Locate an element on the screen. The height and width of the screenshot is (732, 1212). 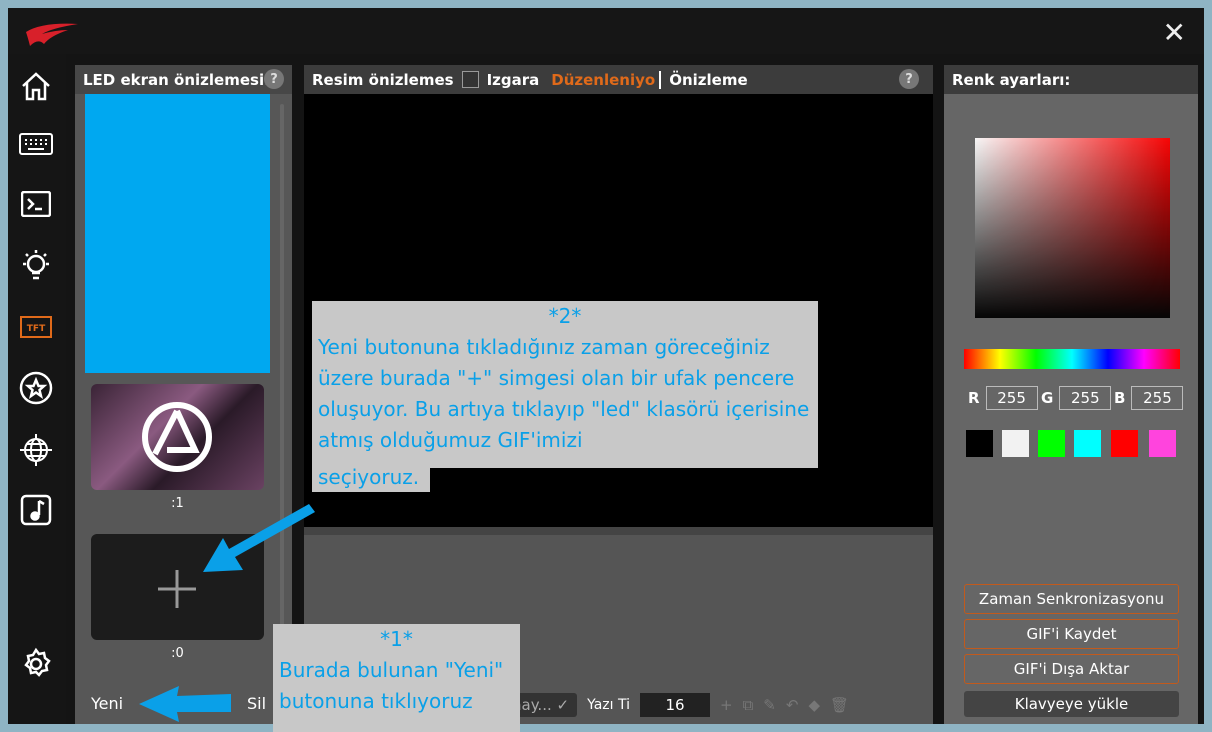
close-button: ✕ is located at coordinates (1174, 32).